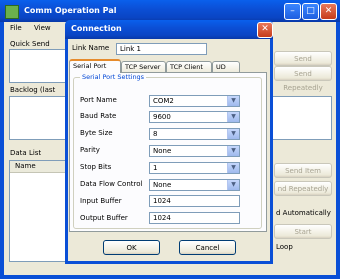 The height and width of the screenshot is (279, 340). Describe the element at coordinates (169, 29) in the screenshot. I see `dialog-title-bar: Connection ✕` at that location.